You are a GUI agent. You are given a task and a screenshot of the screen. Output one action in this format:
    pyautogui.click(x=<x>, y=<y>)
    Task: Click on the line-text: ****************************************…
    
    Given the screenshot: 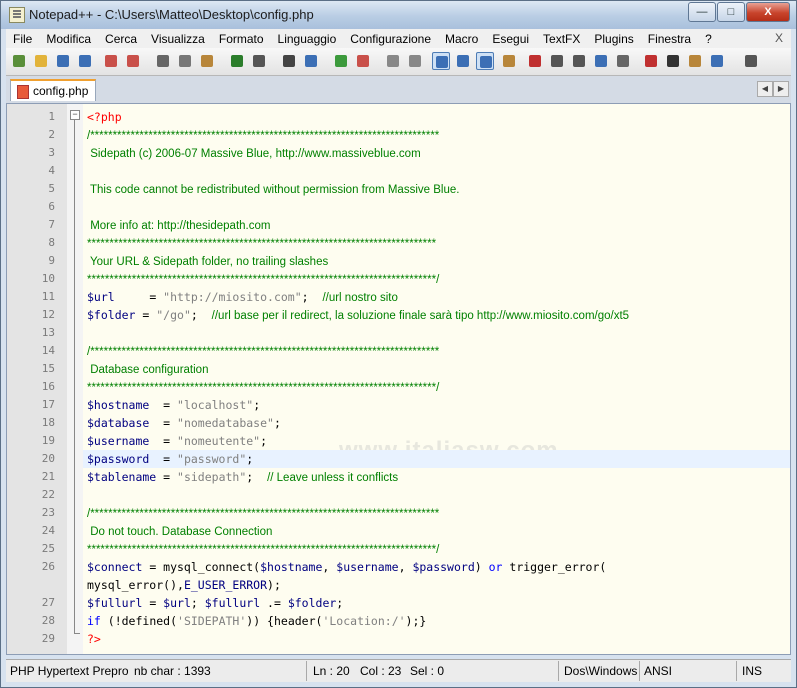 What is the action you would take?
    pyautogui.click(x=261, y=243)
    